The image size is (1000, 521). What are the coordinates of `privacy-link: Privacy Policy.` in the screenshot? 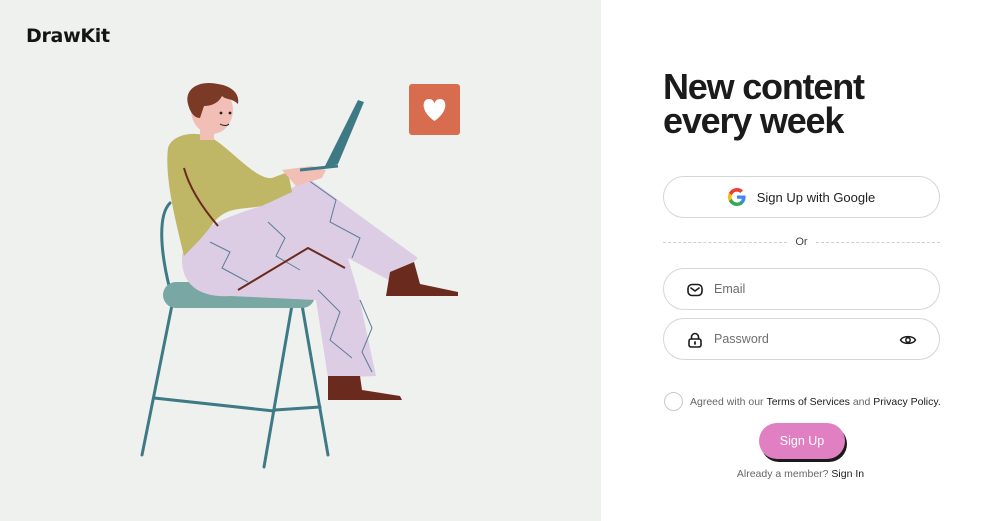 It's located at (907, 402).